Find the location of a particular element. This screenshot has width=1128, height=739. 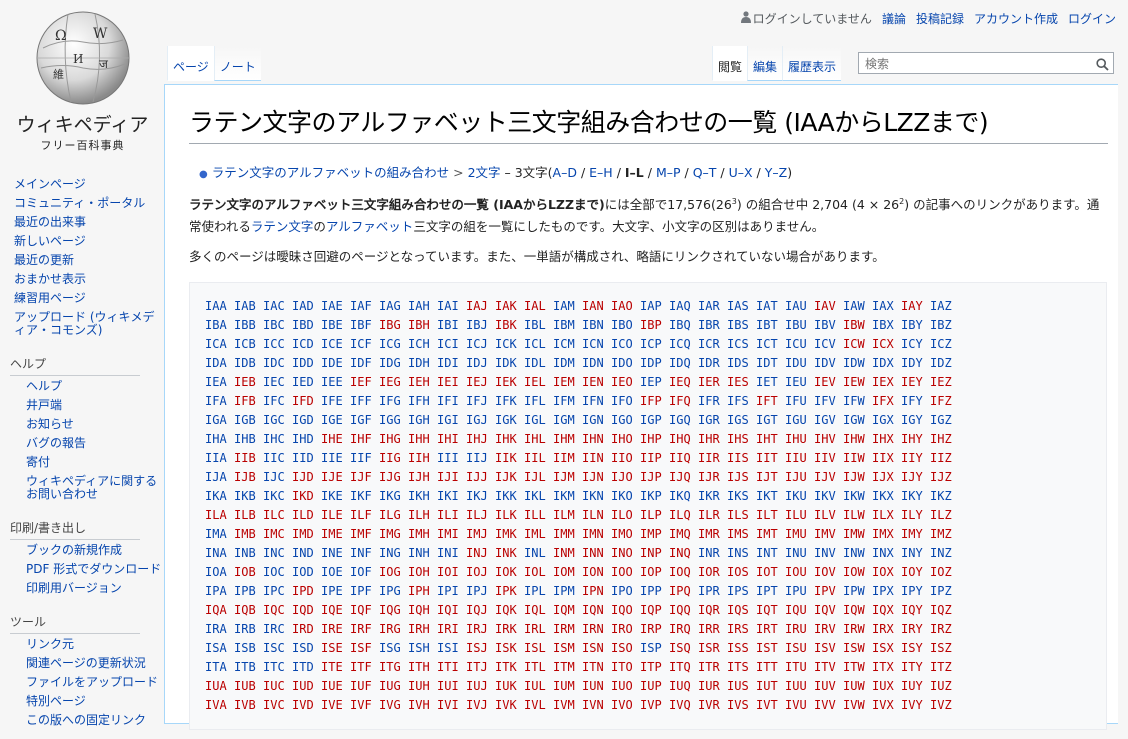

nav-range-u-x: U–X is located at coordinates (741, 172).